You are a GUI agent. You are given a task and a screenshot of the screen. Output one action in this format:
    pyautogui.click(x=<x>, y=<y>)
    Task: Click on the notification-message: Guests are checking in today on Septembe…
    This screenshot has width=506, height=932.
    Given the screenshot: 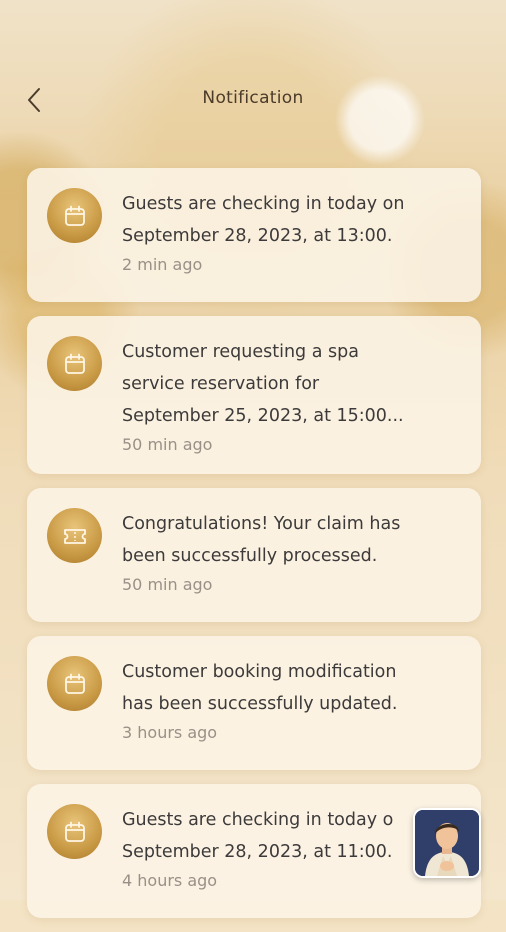 What is the action you would take?
    pyautogui.click(x=263, y=220)
    